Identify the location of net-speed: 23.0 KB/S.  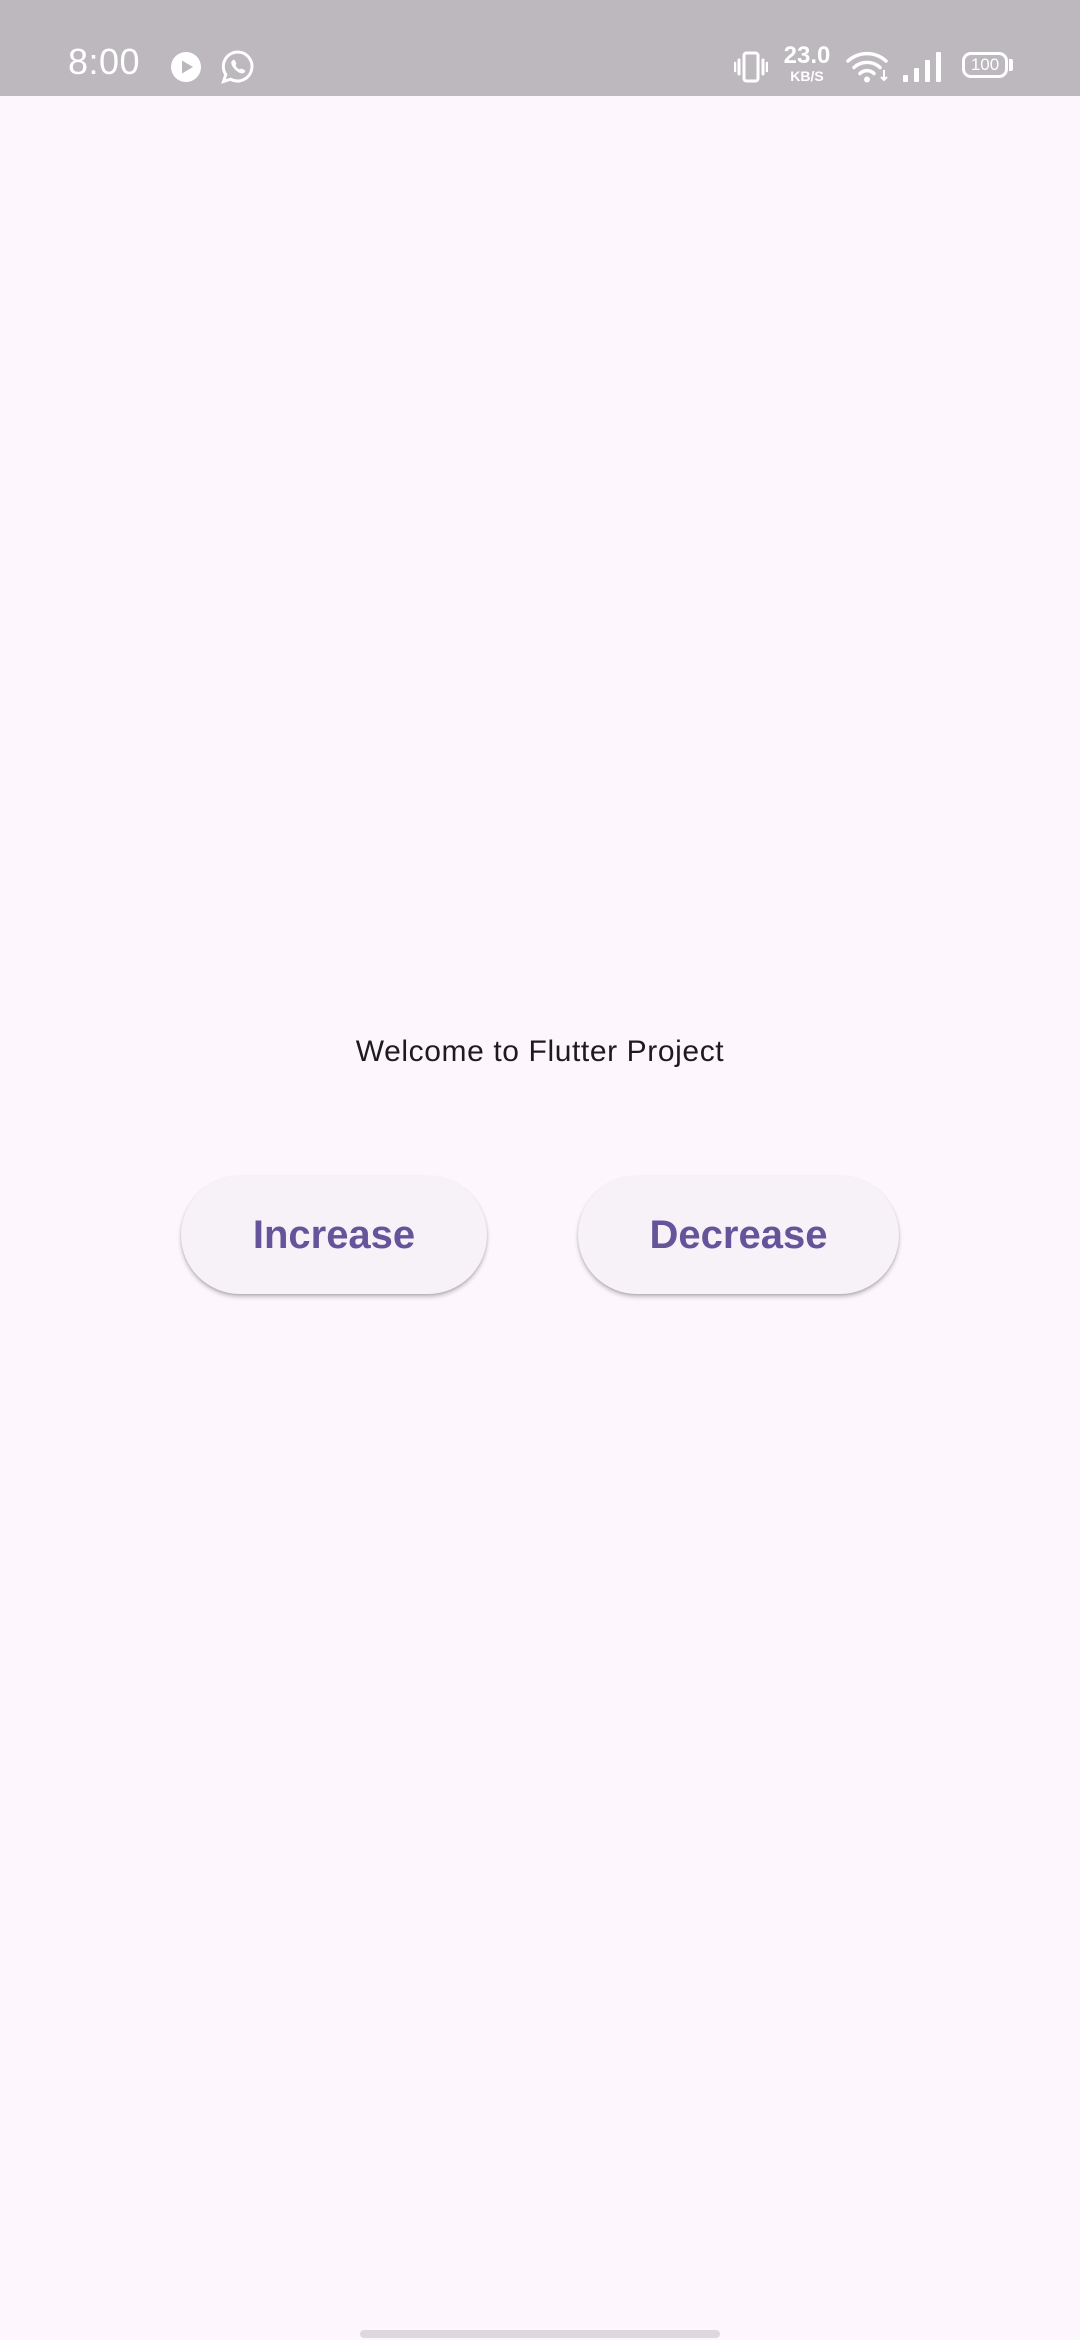
(807, 63).